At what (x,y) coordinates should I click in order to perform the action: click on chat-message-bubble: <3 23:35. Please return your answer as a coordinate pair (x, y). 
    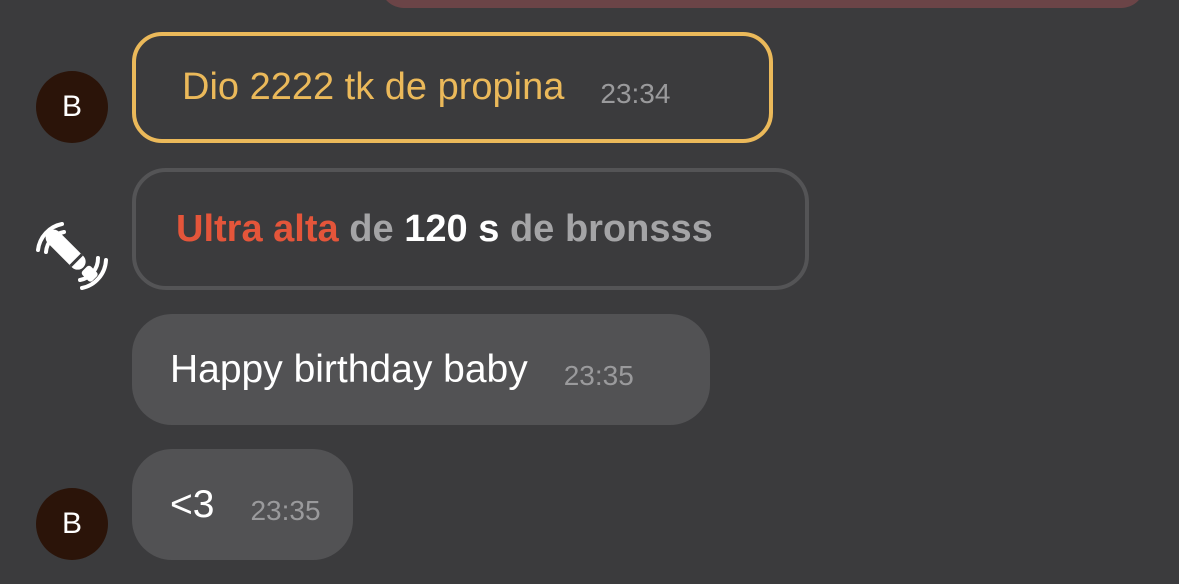
    Looking at the image, I should click on (242, 504).